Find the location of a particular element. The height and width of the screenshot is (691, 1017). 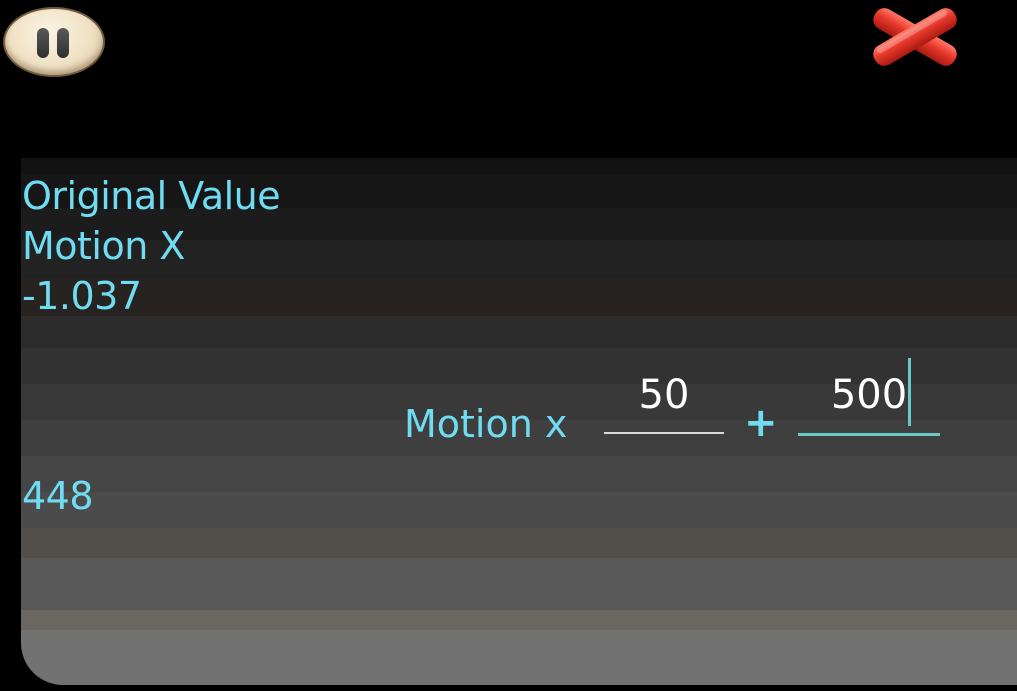

original-value-heading: Original Value is located at coordinates (151, 196).